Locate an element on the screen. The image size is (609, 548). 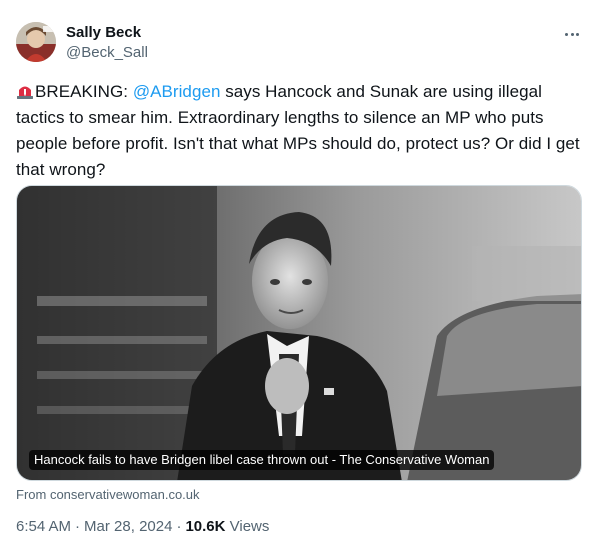
more-options-button is located at coordinates (572, 34).